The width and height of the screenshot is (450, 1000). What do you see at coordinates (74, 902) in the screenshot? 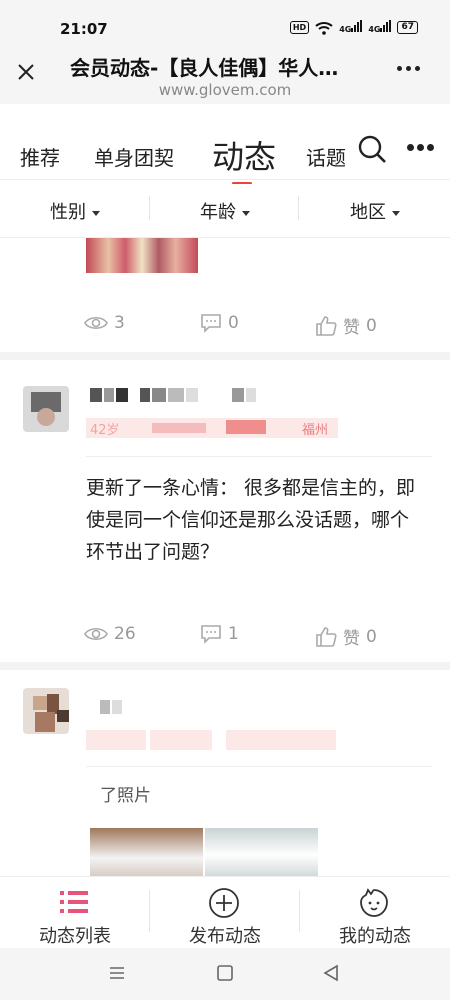
I see `list-icon` at bounding box center [74, 902].